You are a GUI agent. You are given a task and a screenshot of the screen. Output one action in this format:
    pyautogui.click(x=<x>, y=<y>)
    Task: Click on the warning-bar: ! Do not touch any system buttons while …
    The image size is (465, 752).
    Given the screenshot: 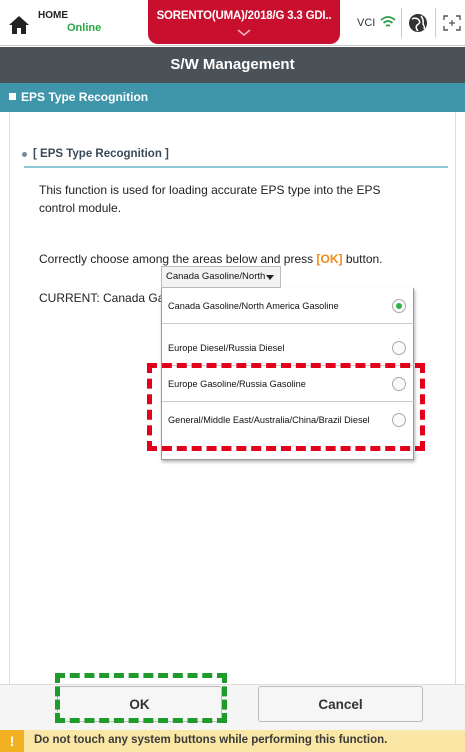 What is the action you would take?
    pyautogui.click(x=232, y=741)
    